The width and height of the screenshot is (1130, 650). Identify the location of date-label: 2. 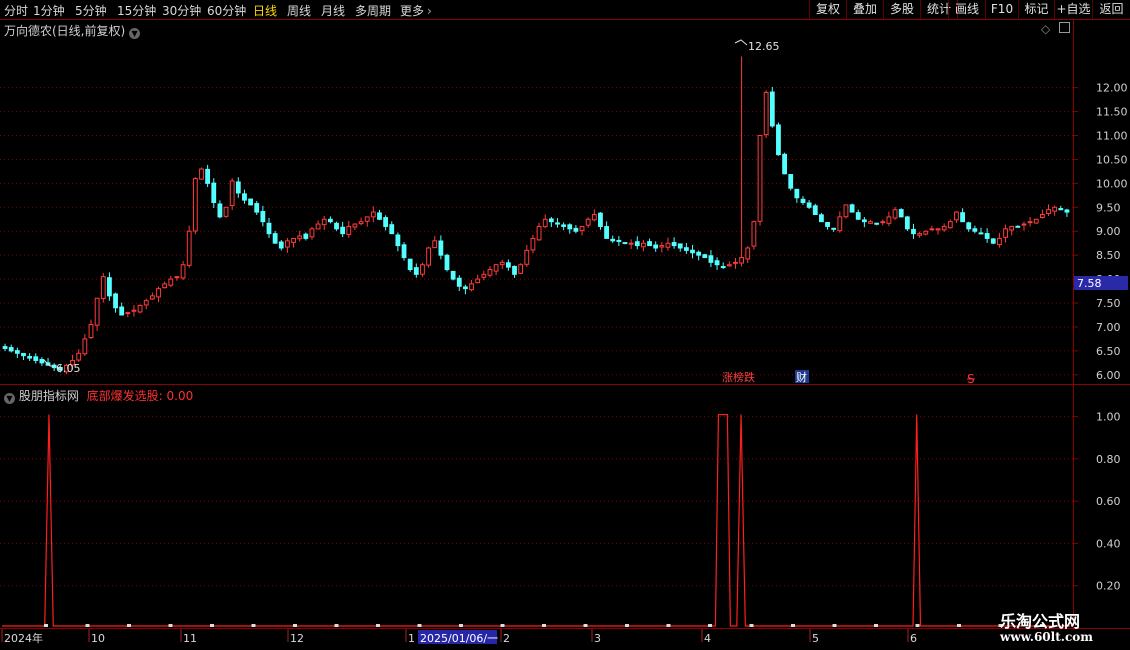
(506, 638).